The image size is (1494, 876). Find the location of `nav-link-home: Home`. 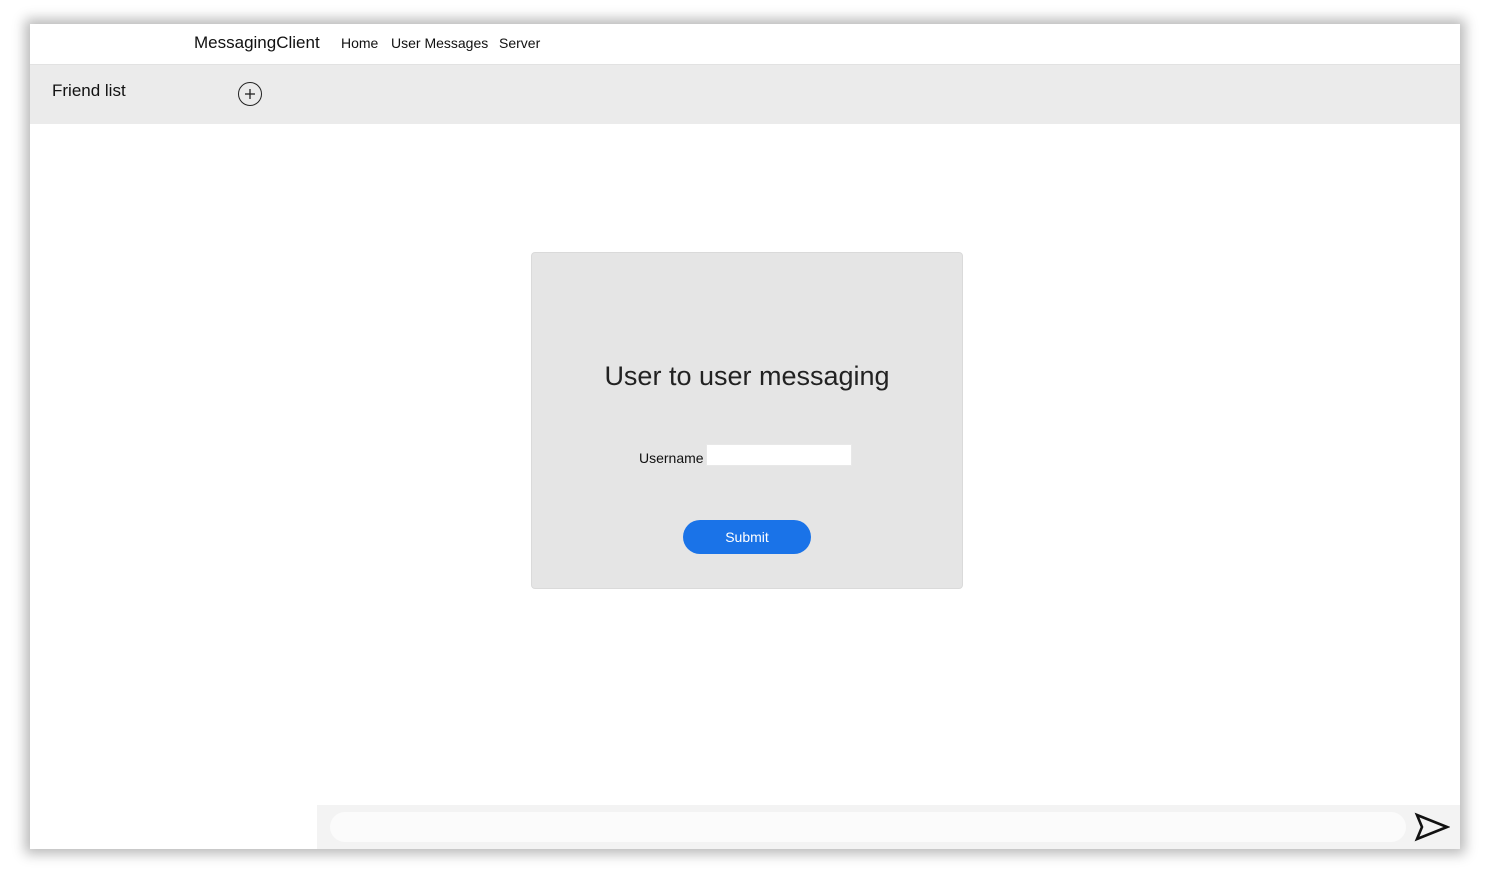

nav-link-home: Home is located at coordinates (359, 43).